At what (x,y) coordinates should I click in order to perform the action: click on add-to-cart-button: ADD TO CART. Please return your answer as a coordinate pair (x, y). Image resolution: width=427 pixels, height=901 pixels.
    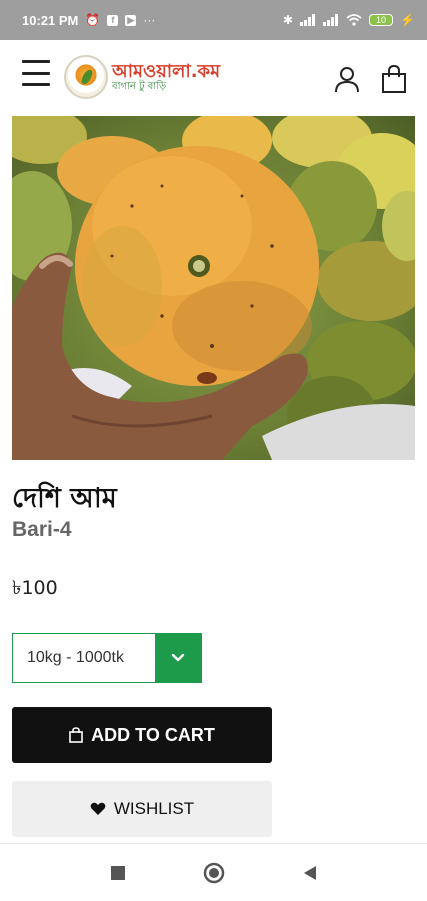
    Looking at the image, I should click on (142, 735).